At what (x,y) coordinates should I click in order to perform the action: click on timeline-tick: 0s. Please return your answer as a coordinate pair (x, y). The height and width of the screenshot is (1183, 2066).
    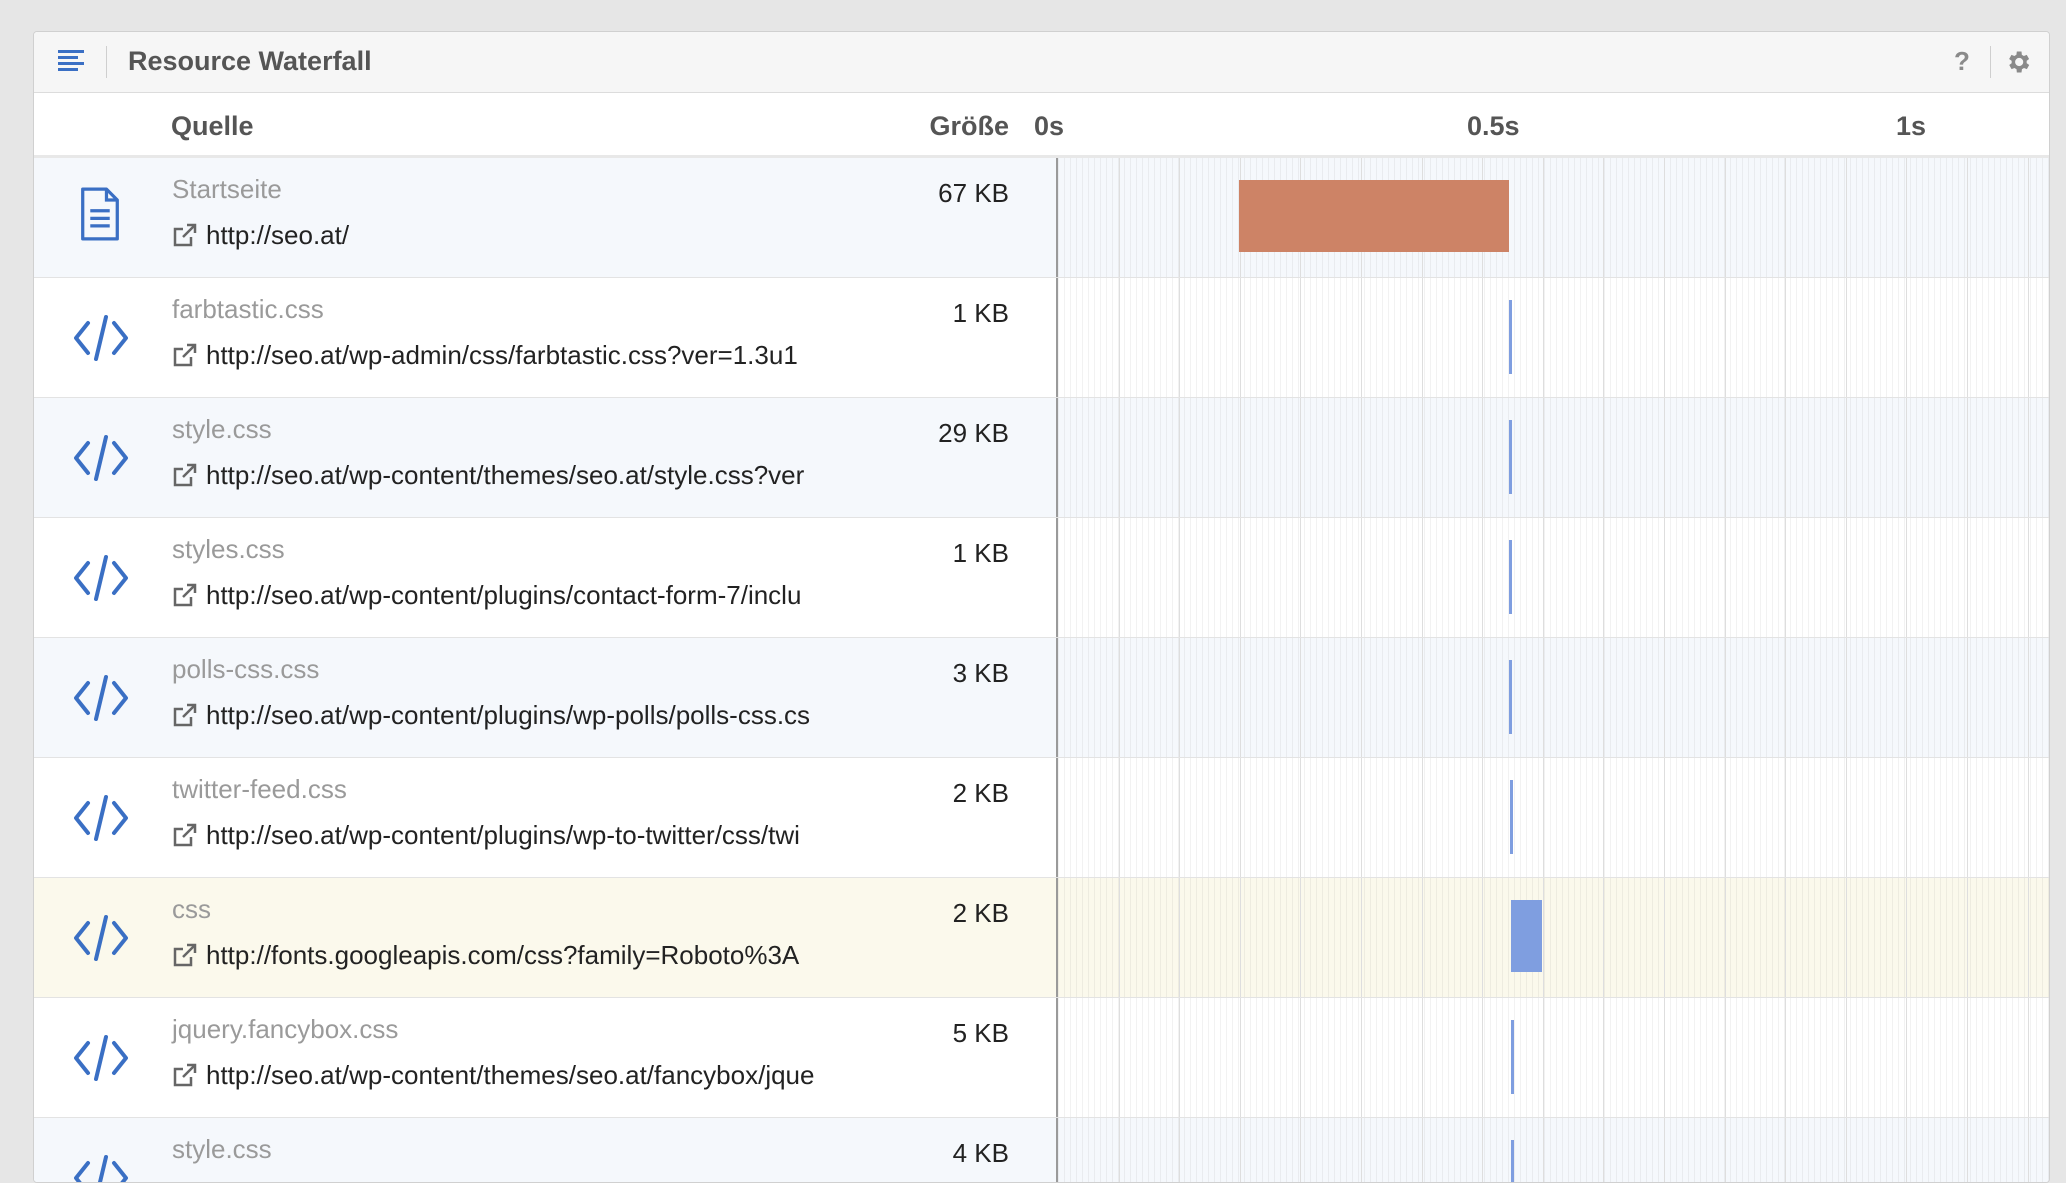
    Looking at the image, I should click on (1049, 126).